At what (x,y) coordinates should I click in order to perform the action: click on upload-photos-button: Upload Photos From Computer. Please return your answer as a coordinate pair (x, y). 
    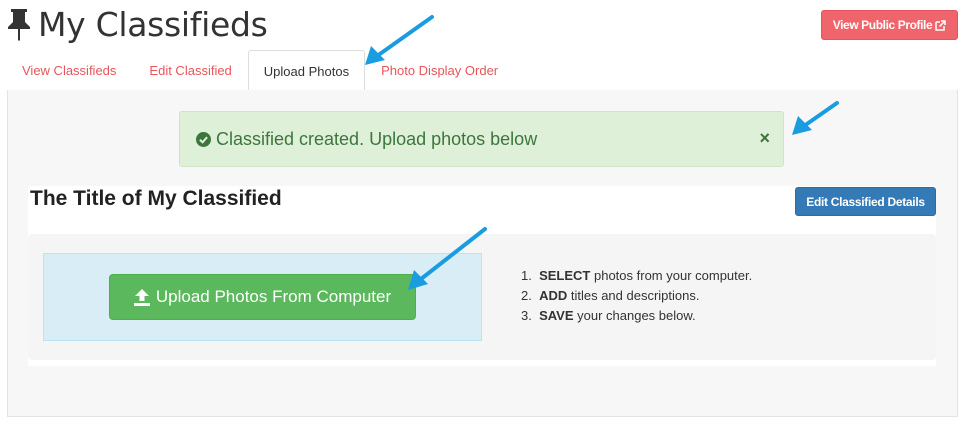
    Looking at the image, I should click on (262, 297).